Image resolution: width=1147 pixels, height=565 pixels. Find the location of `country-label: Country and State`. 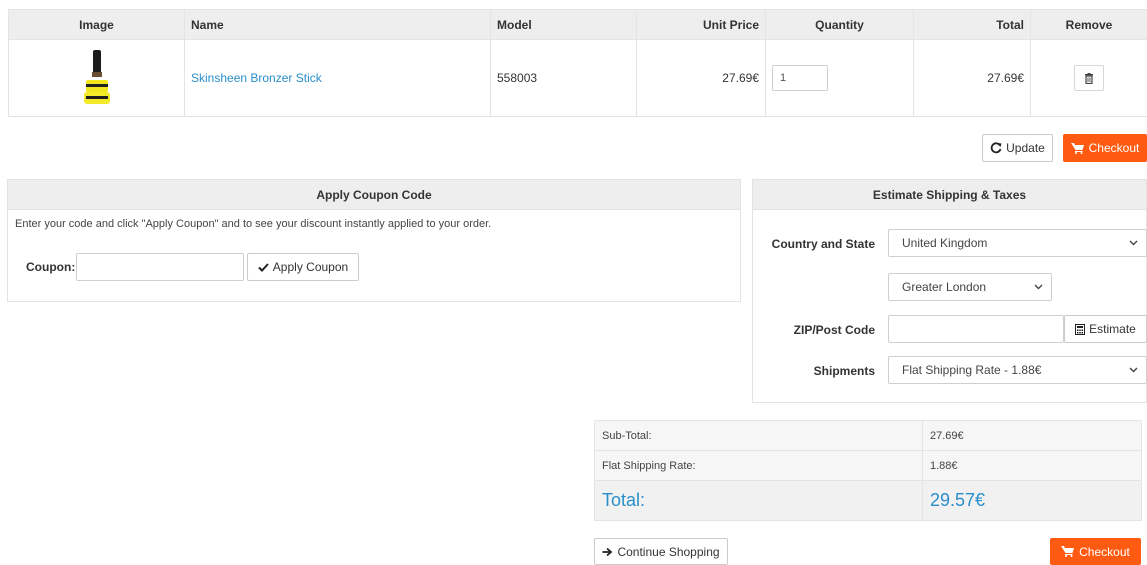

country-label: Country and State is located at coordinates (814, 244).